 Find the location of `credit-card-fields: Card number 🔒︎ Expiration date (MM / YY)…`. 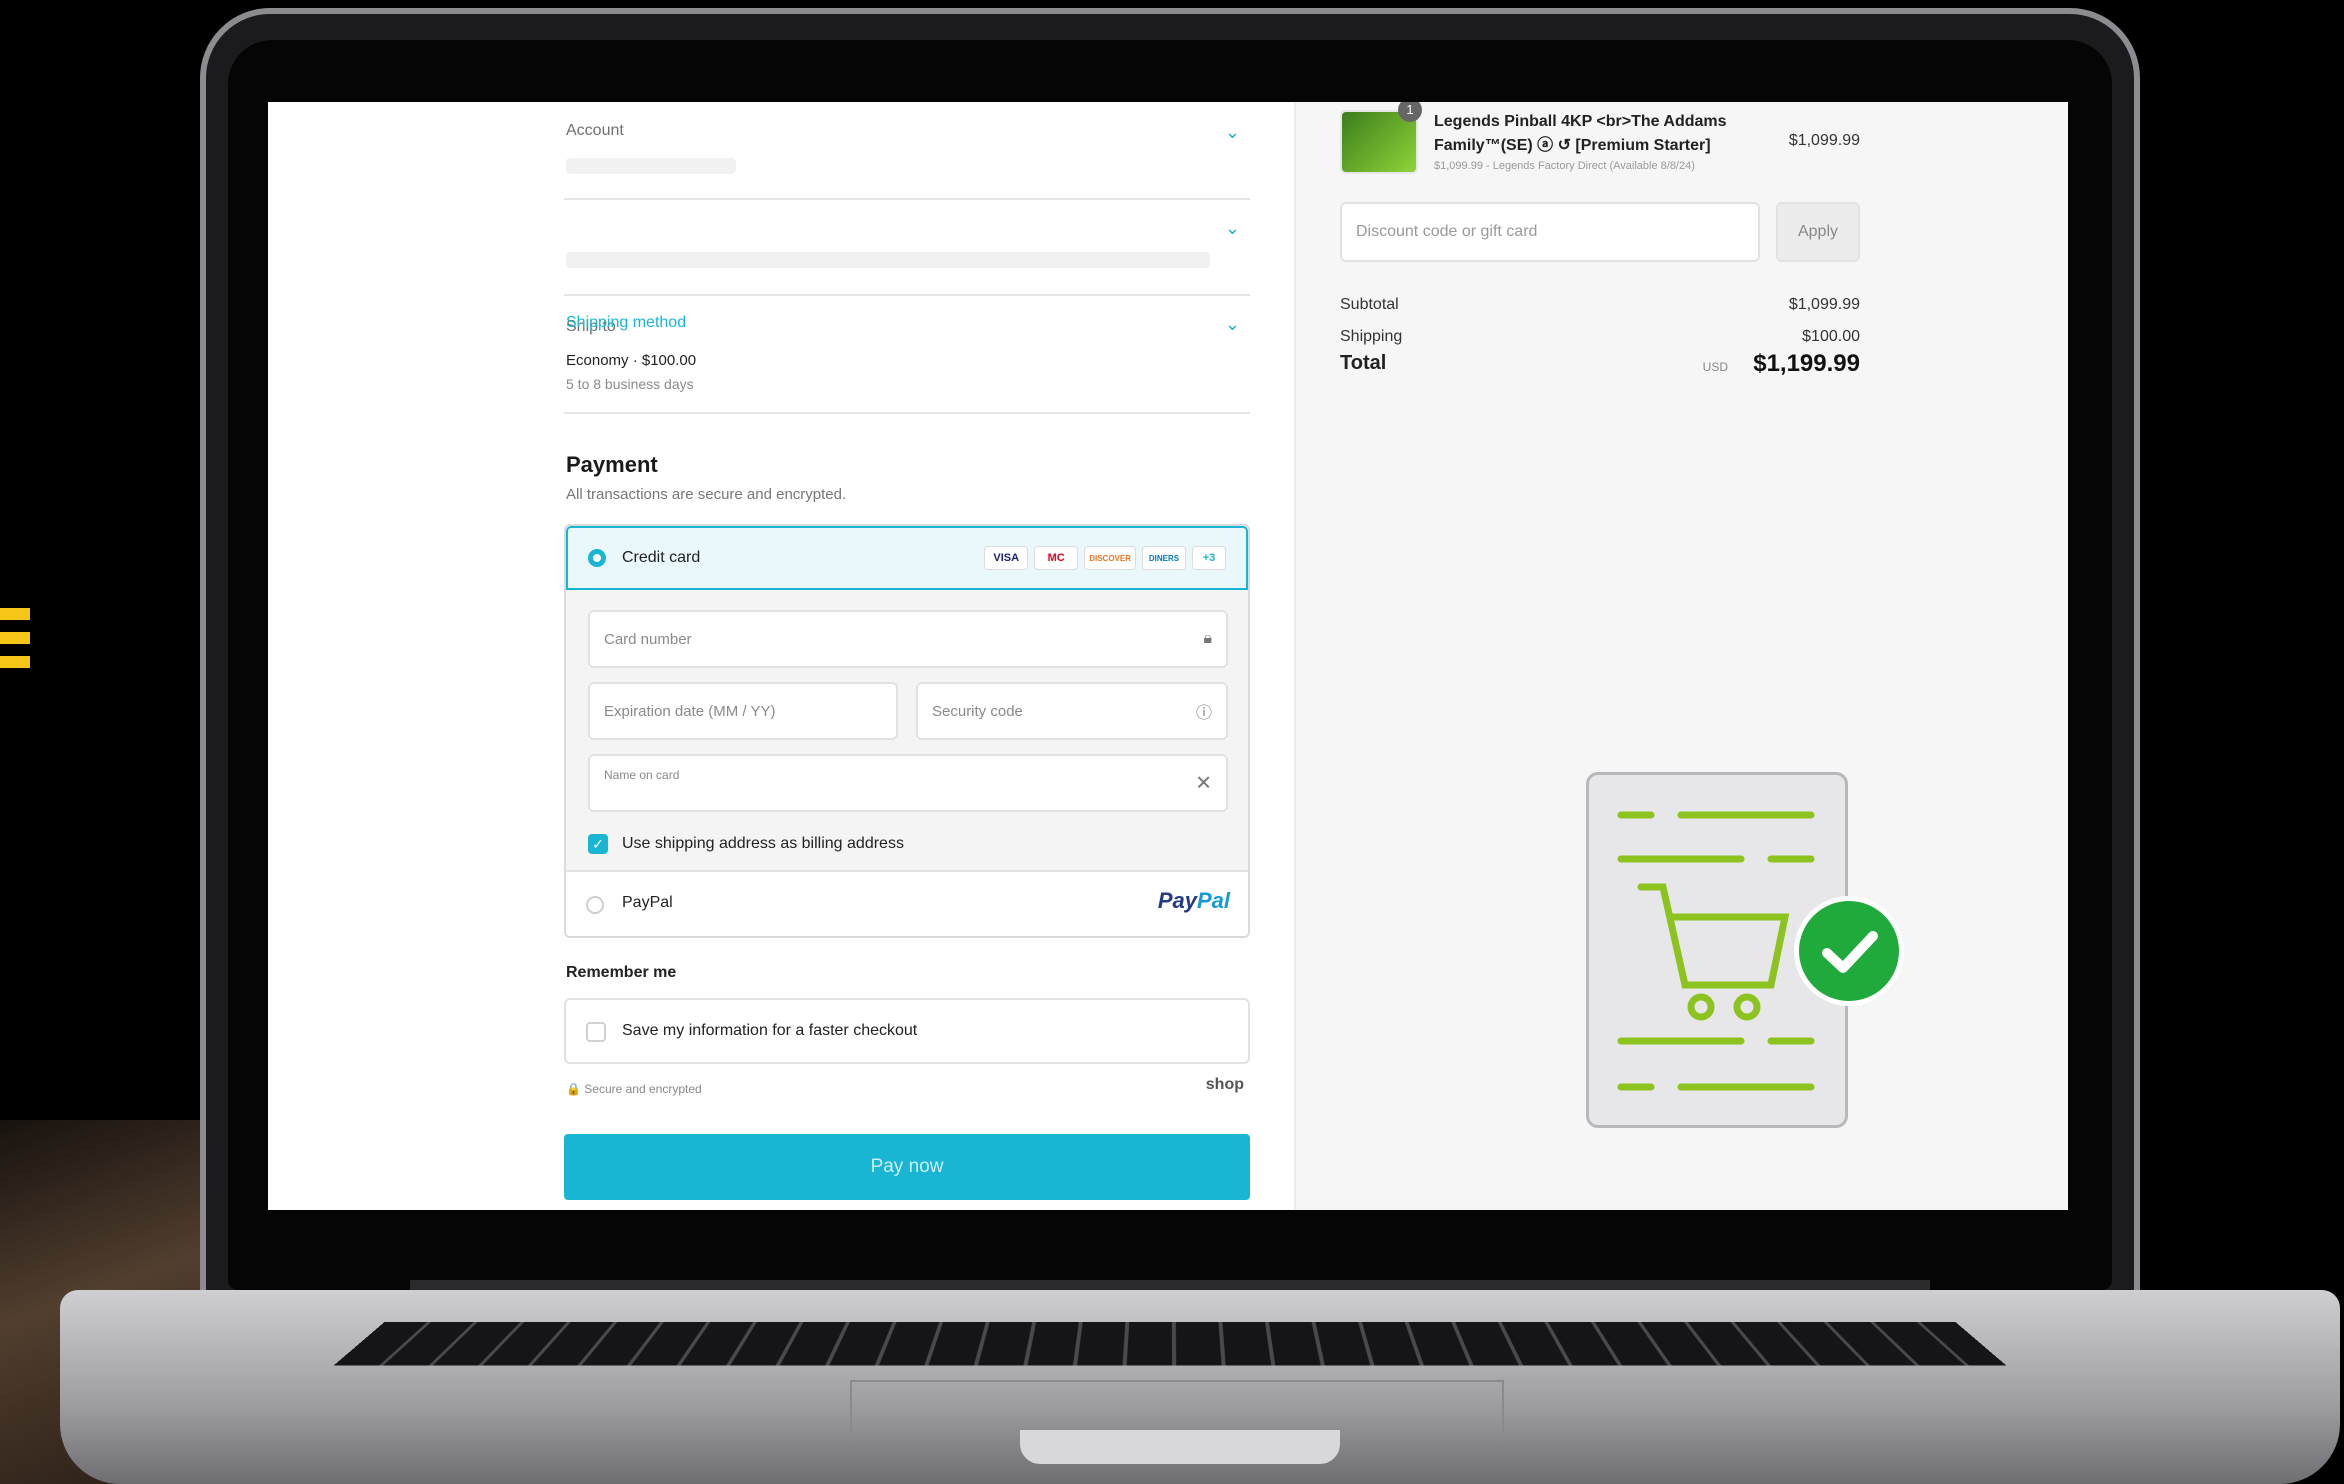

credit-card-fields: Card number 🔒︎ Expiration date (MM / YY)… is located at coordinates (907, 730).